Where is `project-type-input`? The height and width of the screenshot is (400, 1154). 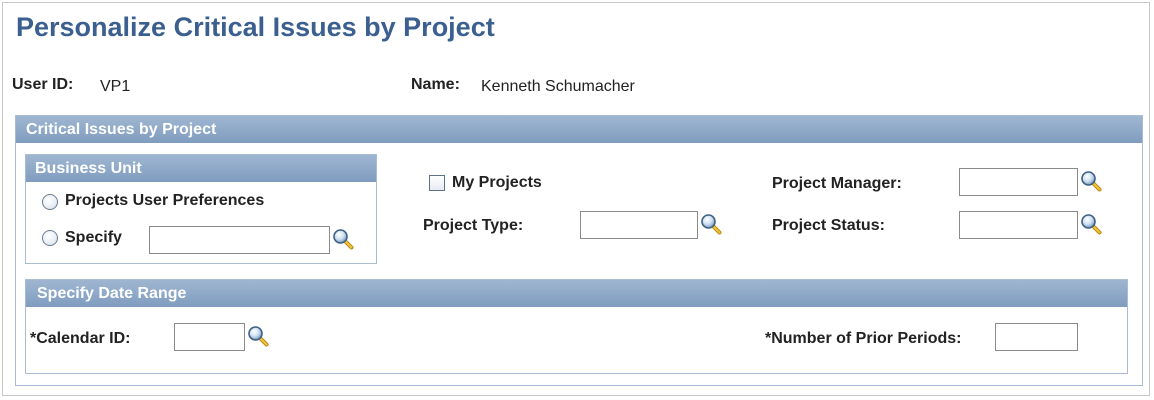 project-type-input is located at coordinates (639, 225).